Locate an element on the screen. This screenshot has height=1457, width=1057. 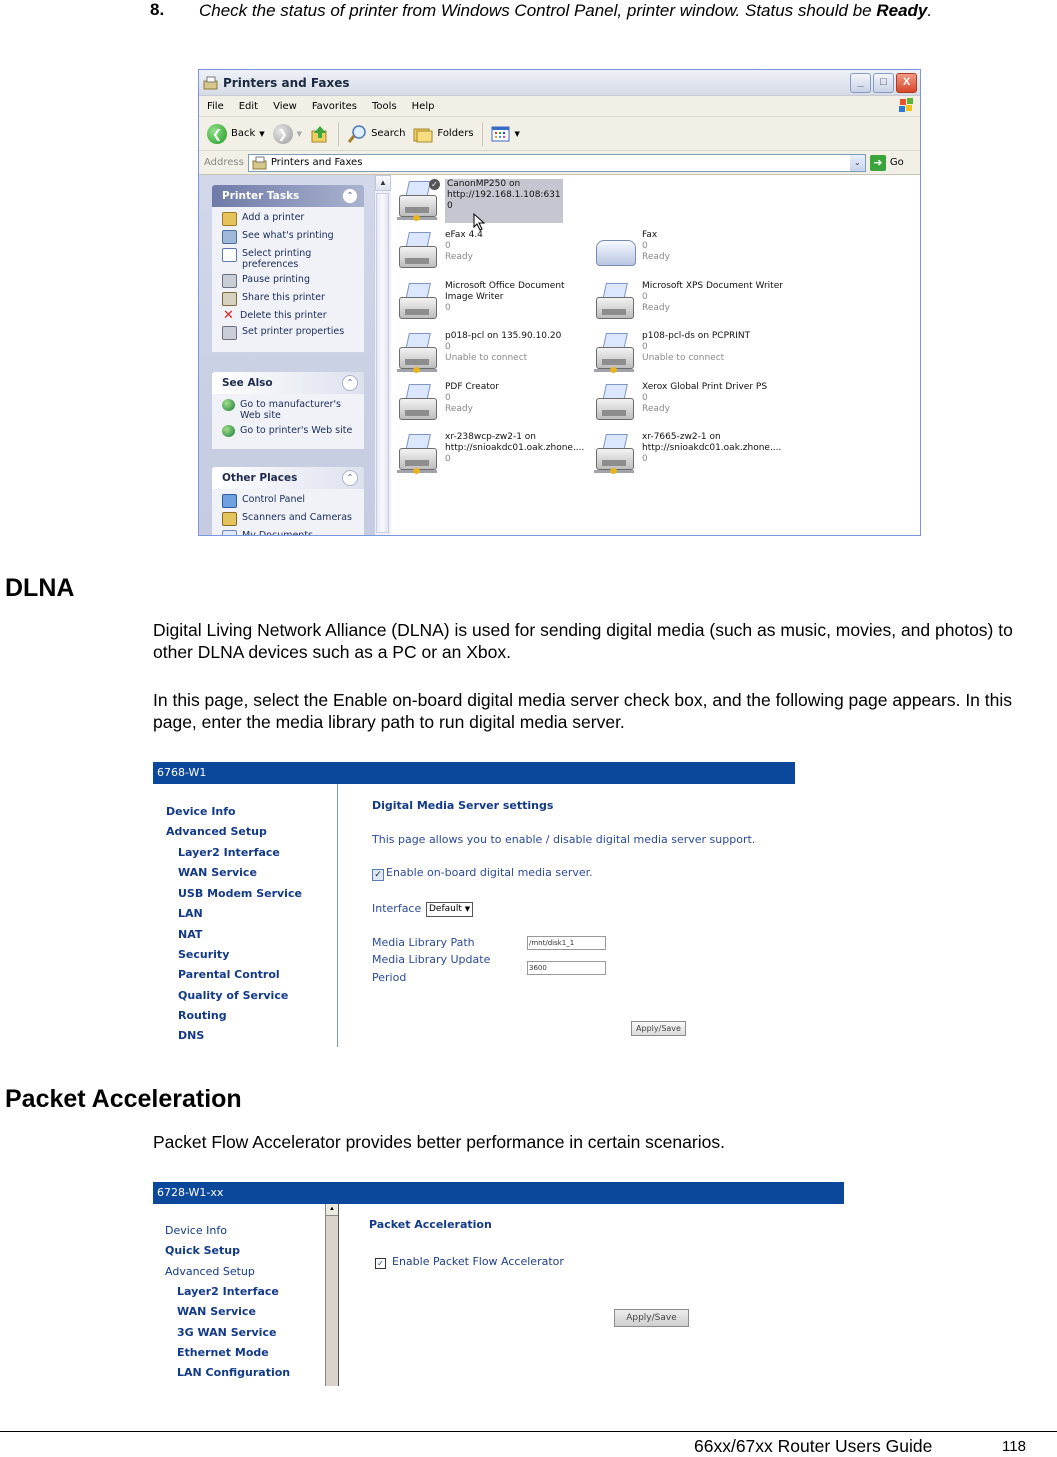
link-printer-site: Go to printer's Web site is located at coordinates (290, 431).